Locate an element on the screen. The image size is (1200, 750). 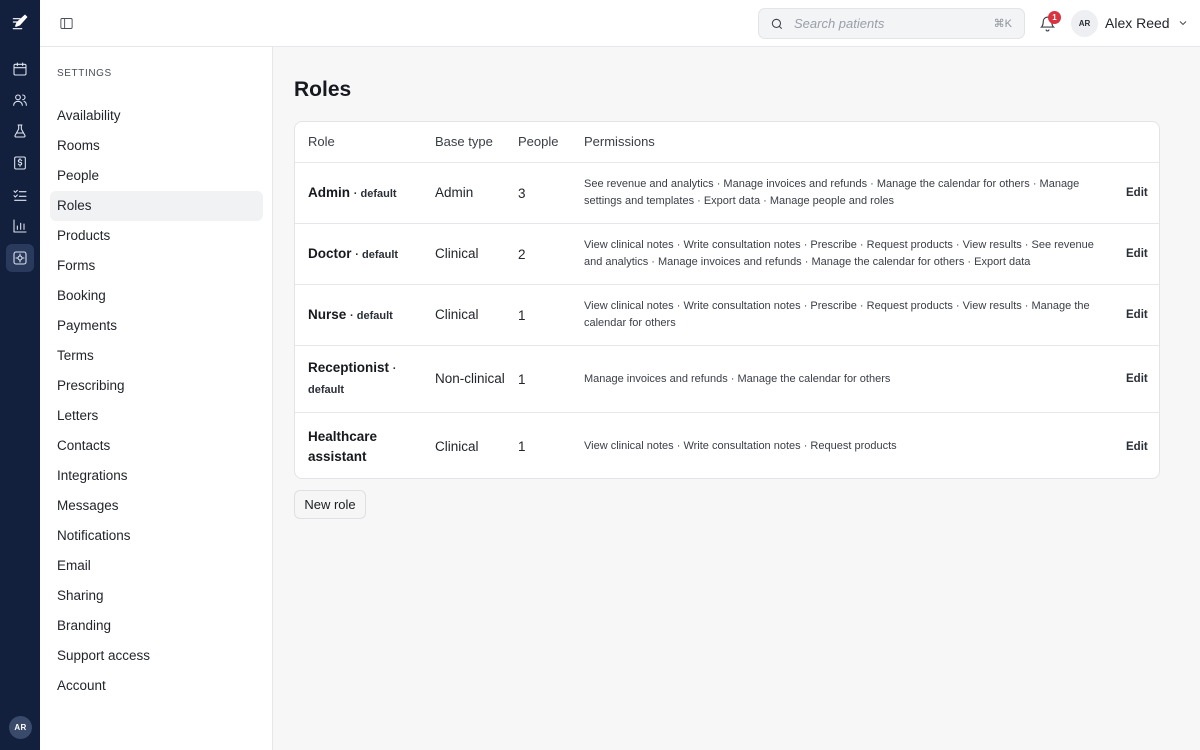
role-name-cell: Healthcare assistant is located at coordinates (365, 445).